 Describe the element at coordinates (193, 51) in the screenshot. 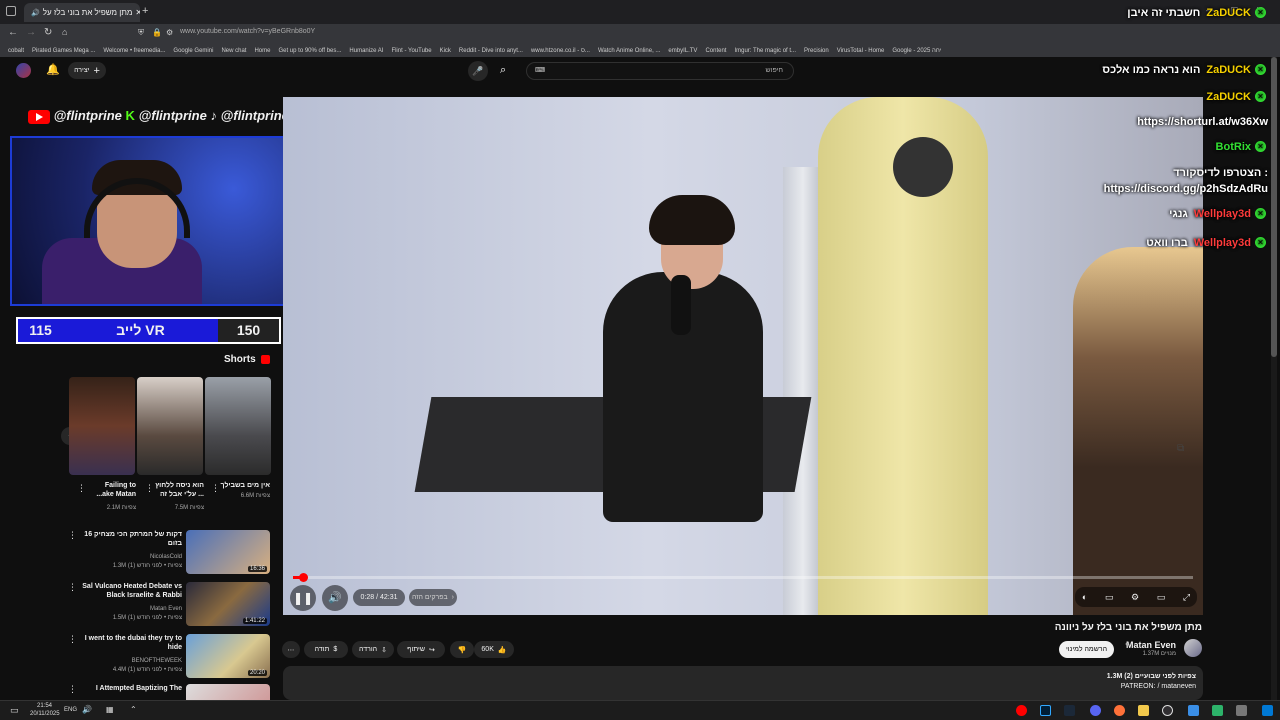

I see `bookmark-item: Google Gemini` at that location.